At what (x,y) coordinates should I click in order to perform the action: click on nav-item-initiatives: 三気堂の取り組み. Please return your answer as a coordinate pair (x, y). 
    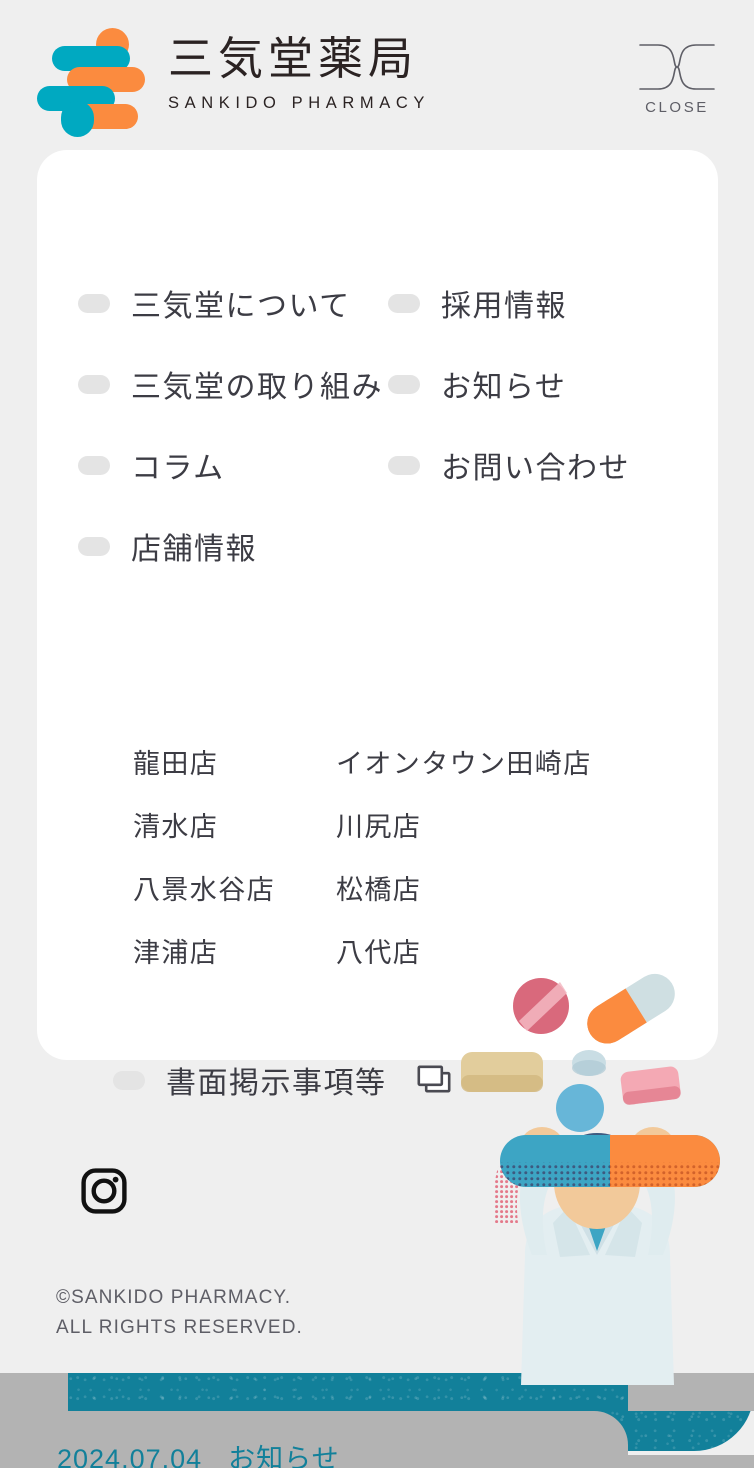
    Looking at the image, I should click on (233, 384).